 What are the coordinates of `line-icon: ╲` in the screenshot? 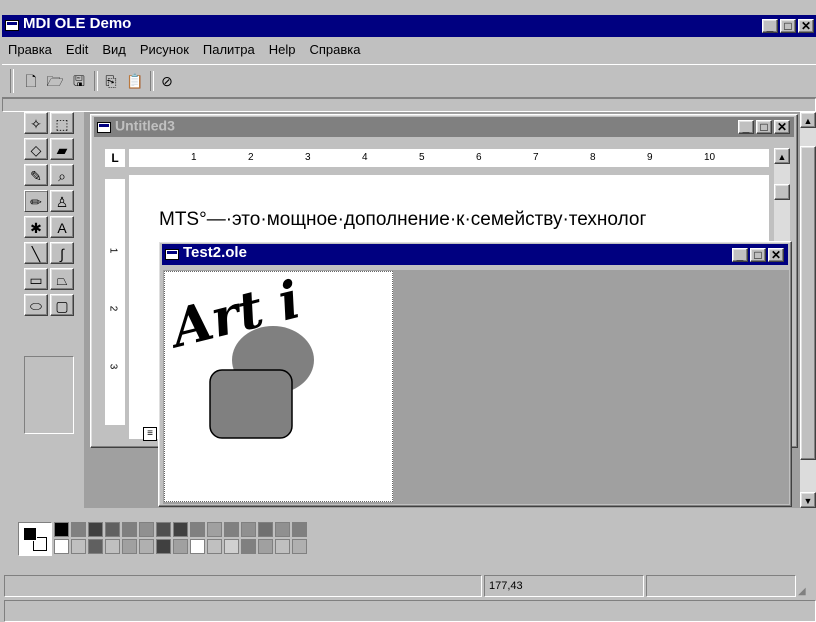 It's located at (36, 253).